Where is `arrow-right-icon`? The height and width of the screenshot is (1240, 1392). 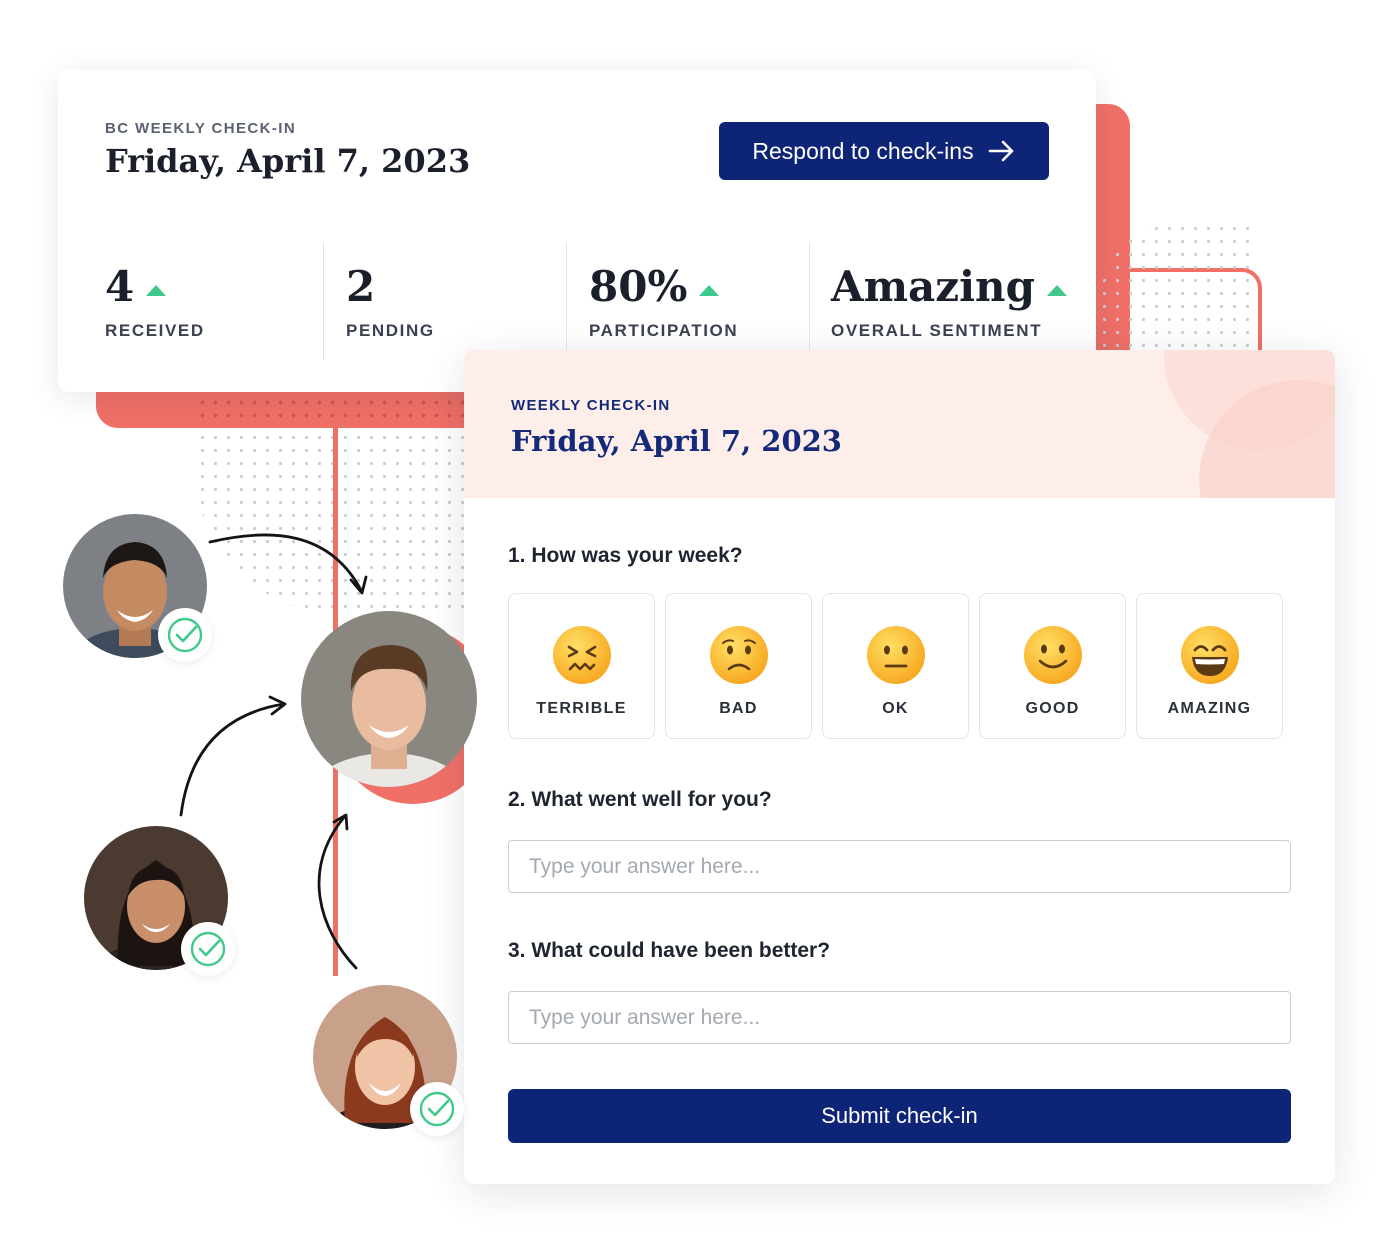
arrow-right-icon is located at coordinates (1000, 151).